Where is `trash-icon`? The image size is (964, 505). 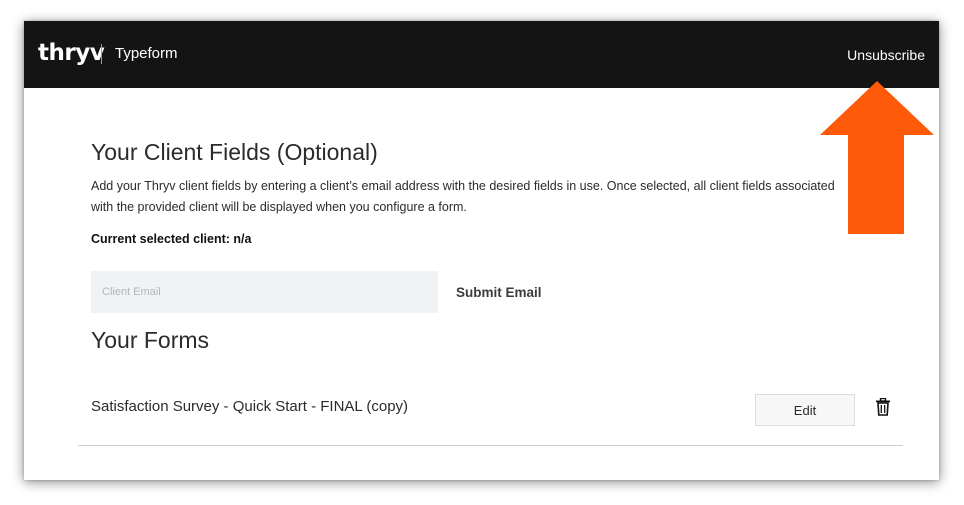
trash-icon is located at coordinates (883, 407).